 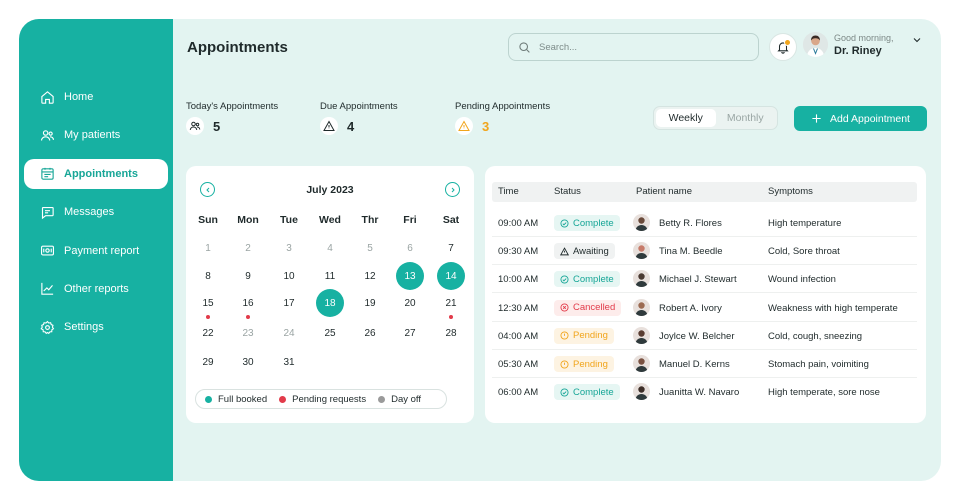 I want to click on calendar-day: 15, so click(x=208, y=303).